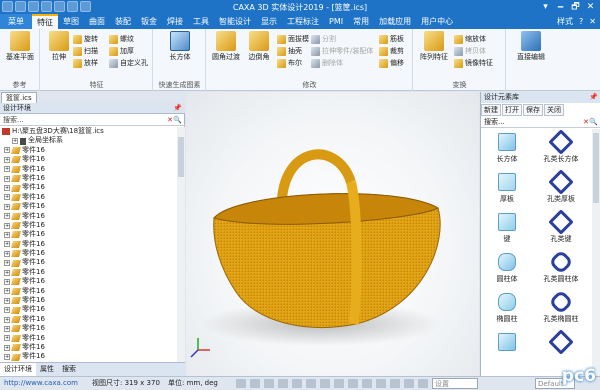 Image resolution: width=600 pixels, height=390 pixels. I want to click on library-item: 键, so click(507, 228).